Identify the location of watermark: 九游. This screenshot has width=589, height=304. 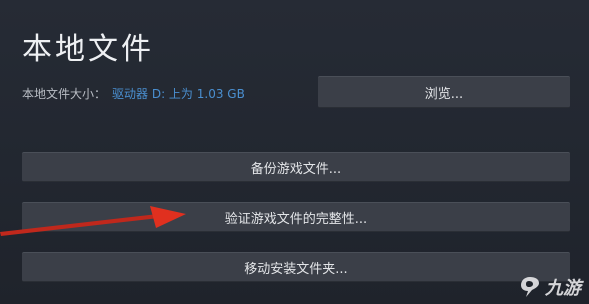
(549, 287).